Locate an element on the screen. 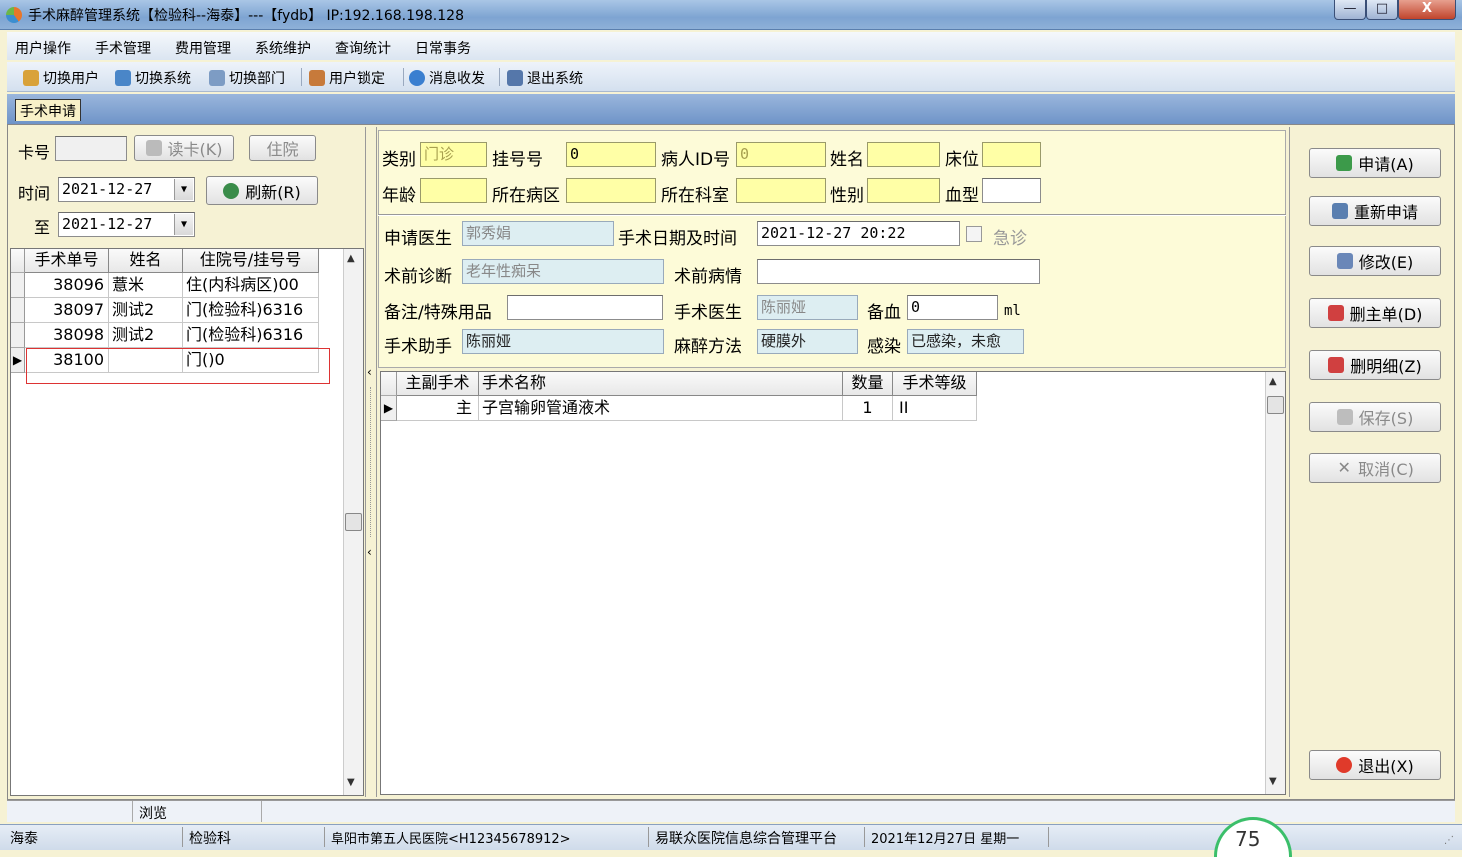  dept-field is located at coordinates (781, 190).